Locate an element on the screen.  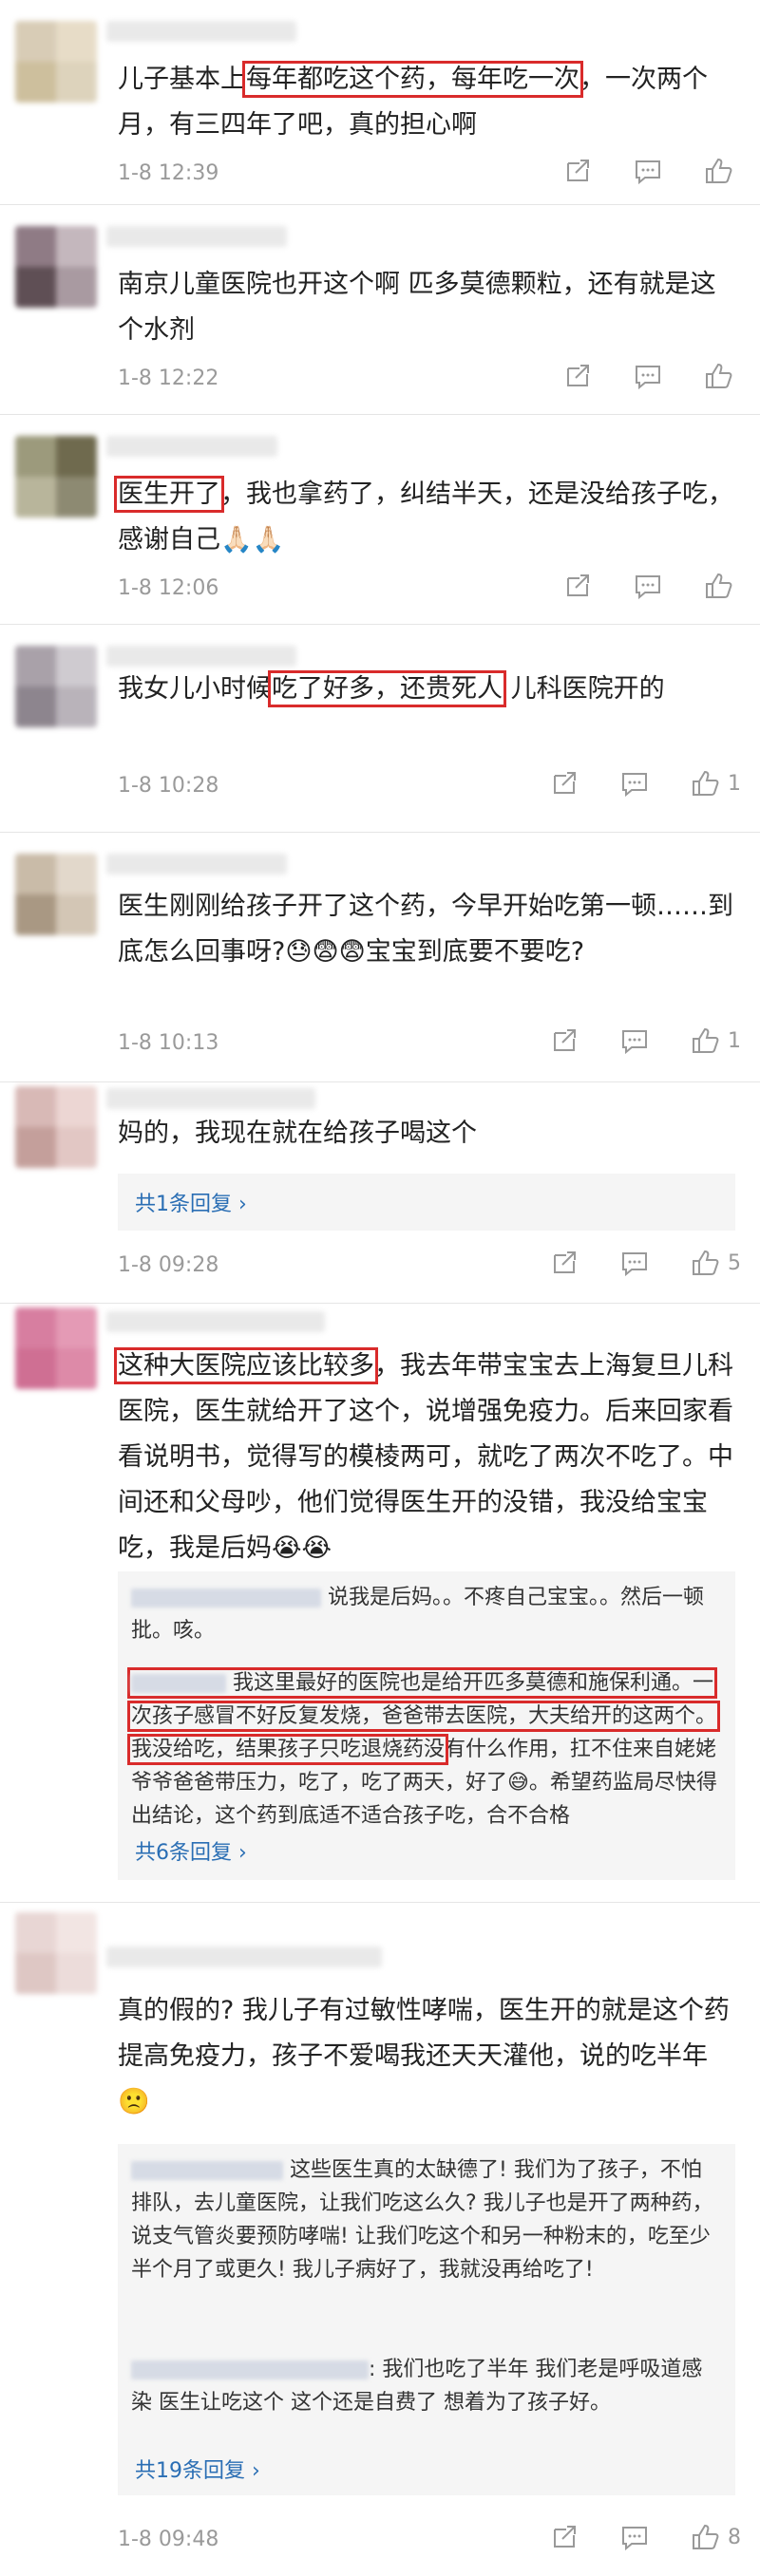
like-button: 5 is located at coordinates (715, 1263).